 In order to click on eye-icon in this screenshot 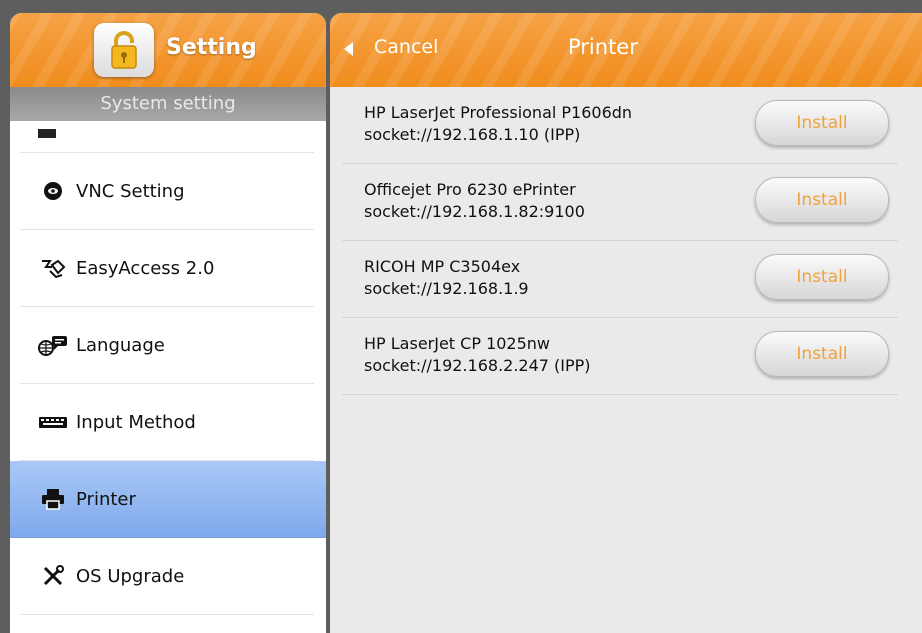, I will do `click(53, 191)`.